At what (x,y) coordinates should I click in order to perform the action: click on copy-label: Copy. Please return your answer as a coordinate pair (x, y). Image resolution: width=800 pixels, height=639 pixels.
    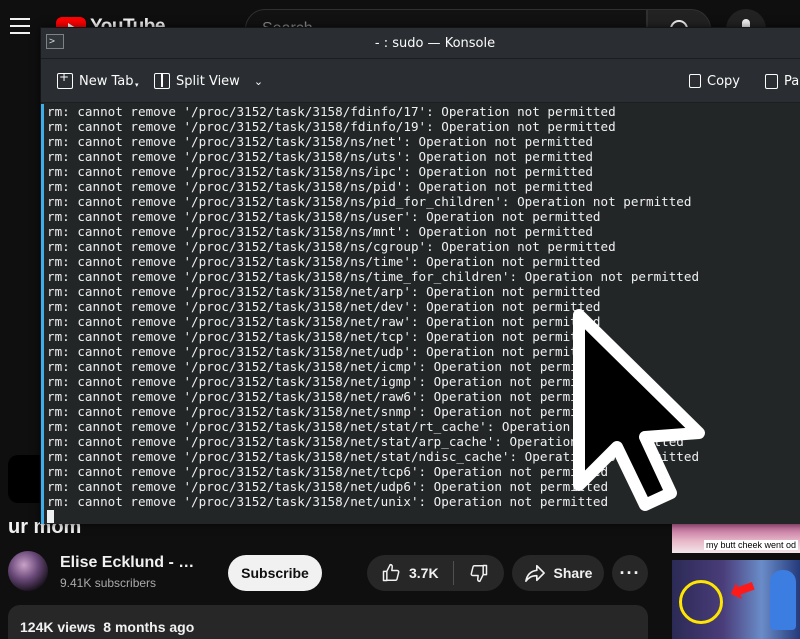
    Looking at the image, I should click on (723, 81).